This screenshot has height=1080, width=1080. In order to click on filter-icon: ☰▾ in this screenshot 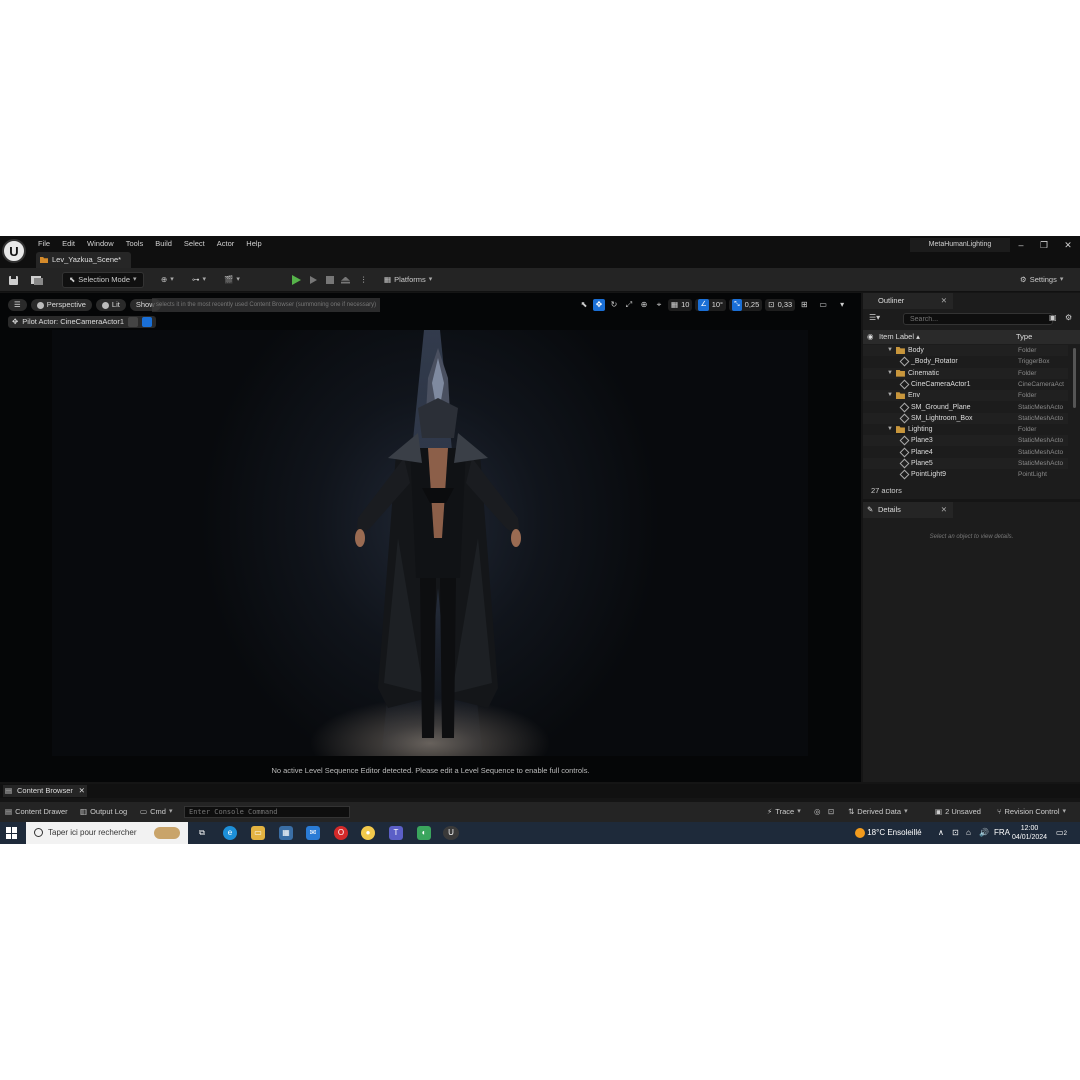, I will do `click(874, 317)`.